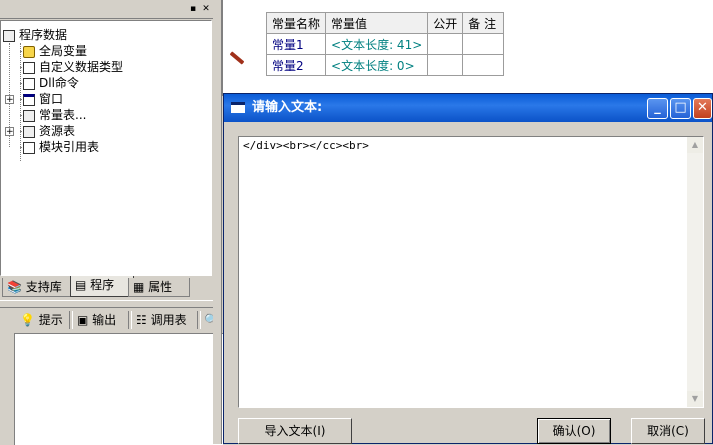 Image resolution: width=713 pixels, height=445 pixels. What do you see at coordinates (702, 108) in the screenshot?
I see `close-button: ✕` at bounding box center [702, 108].